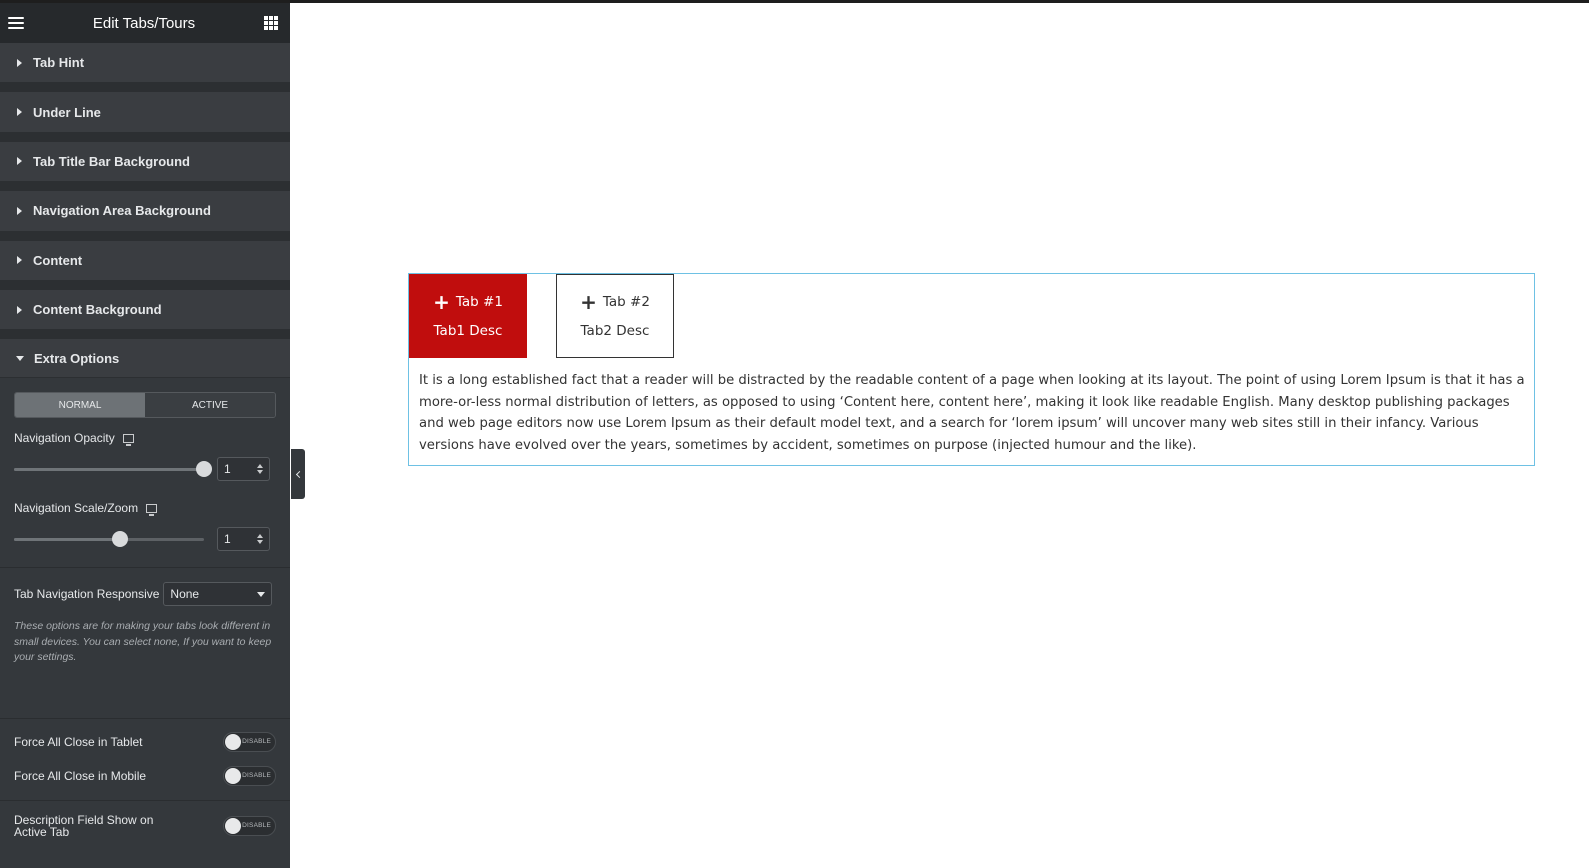 This screenshot has height=868, width=1589. I want to click on section-content: Content, so click(145, 265).